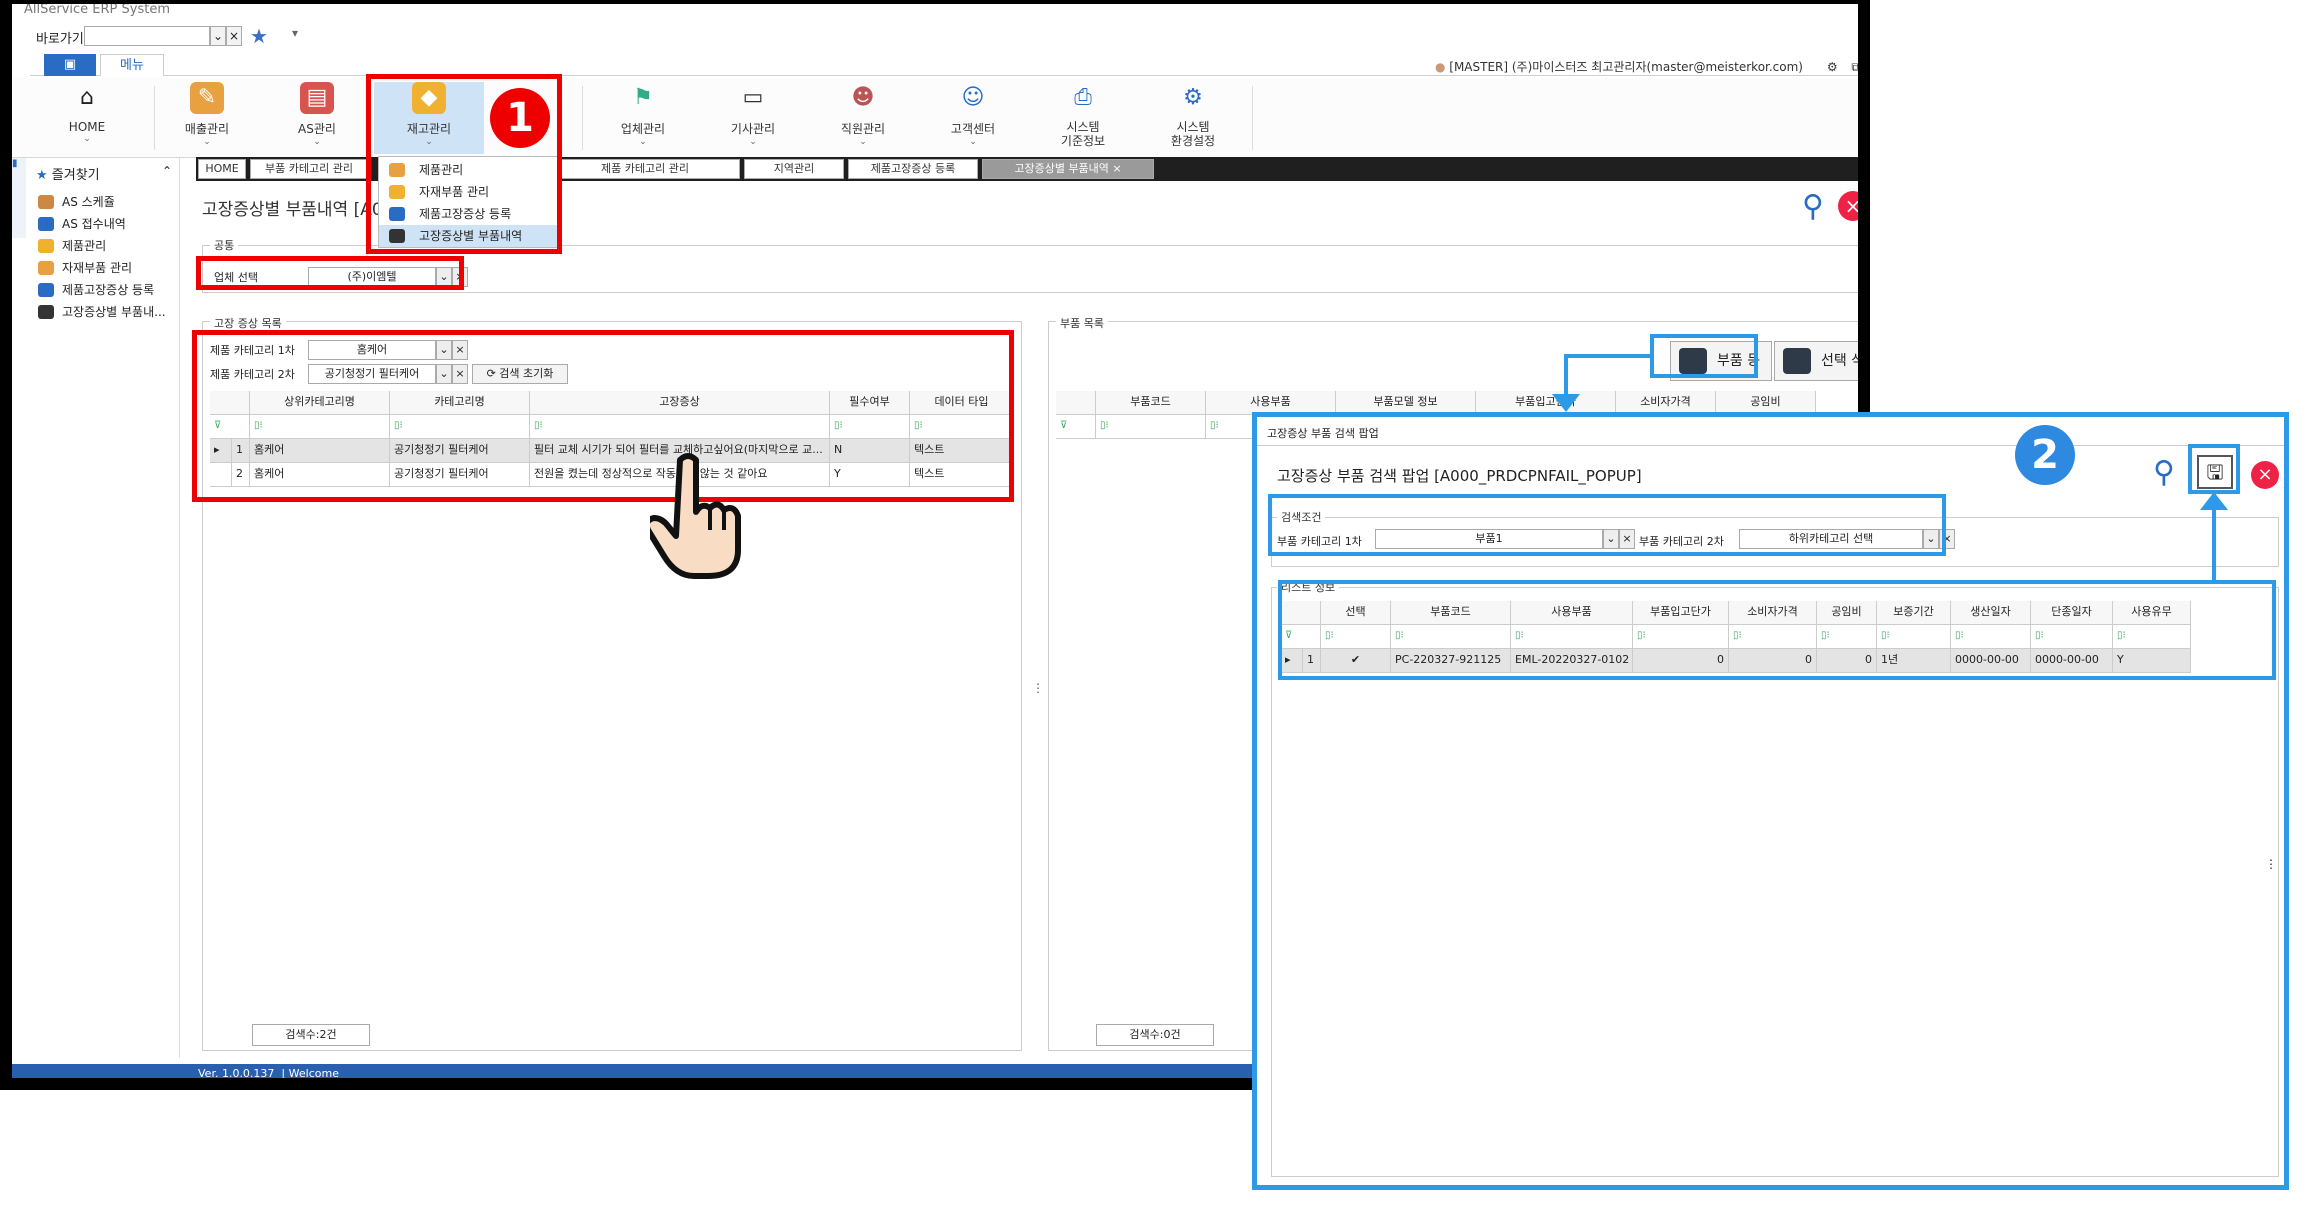 Image resolution: width=2314 pixels, height=1217 pixels. What do you see at coordinates (2215, 472) in the screenshot?
I see `save-icon: 🖫` at bounding box center [2215, 472].